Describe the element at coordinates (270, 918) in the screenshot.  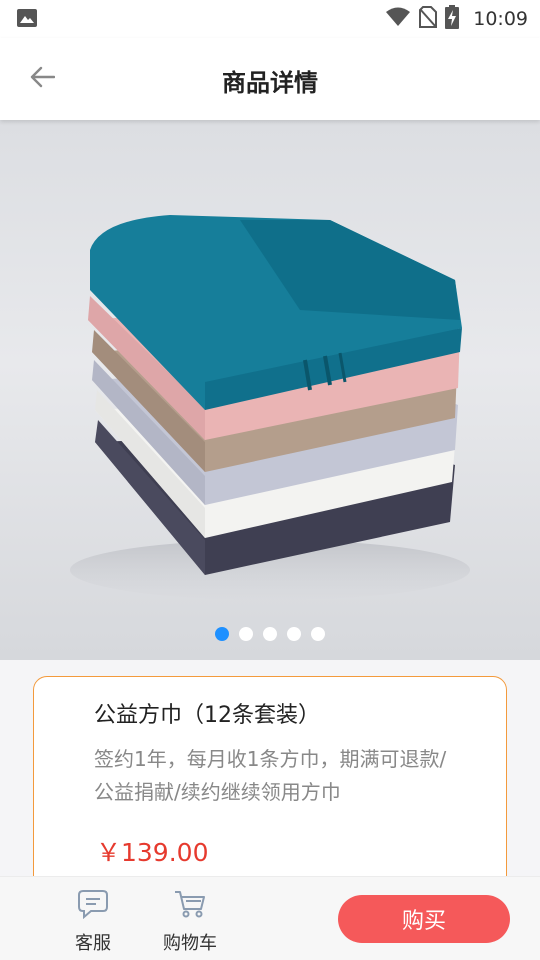
I see `bottom-action-bar: 客服 购物车 购买` at that location.